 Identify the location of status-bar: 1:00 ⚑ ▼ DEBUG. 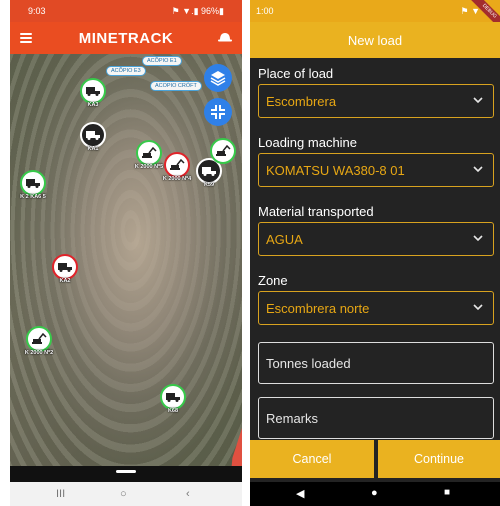
(375, 16).